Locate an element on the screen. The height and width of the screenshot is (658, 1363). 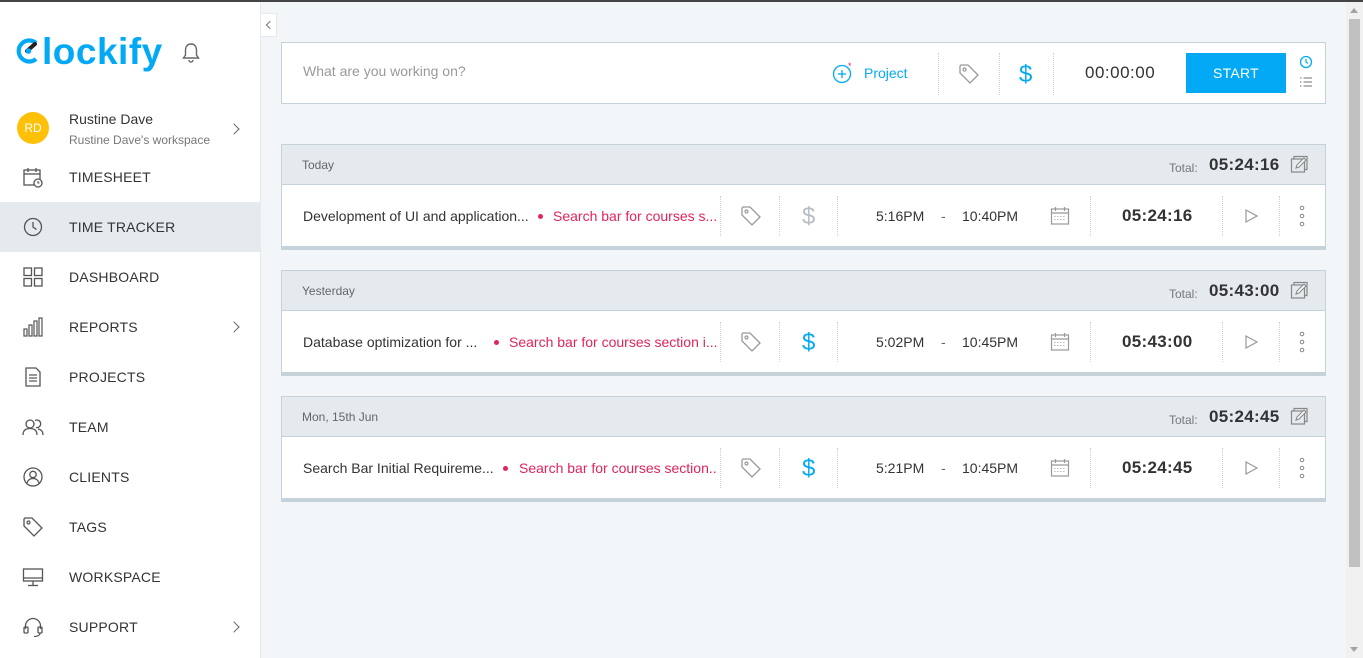
nav-item-dashboard: DASHBOARD is located at coordinates (130, 277).